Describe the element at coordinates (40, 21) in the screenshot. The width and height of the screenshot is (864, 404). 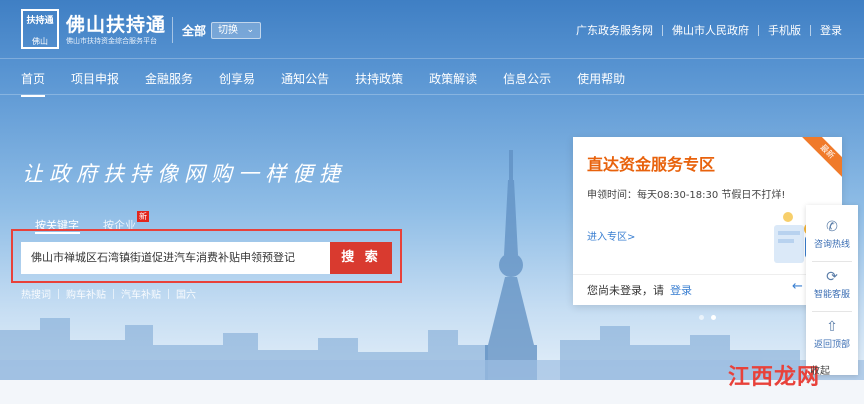
I see `logo-text-top: 扶持通` at that location.